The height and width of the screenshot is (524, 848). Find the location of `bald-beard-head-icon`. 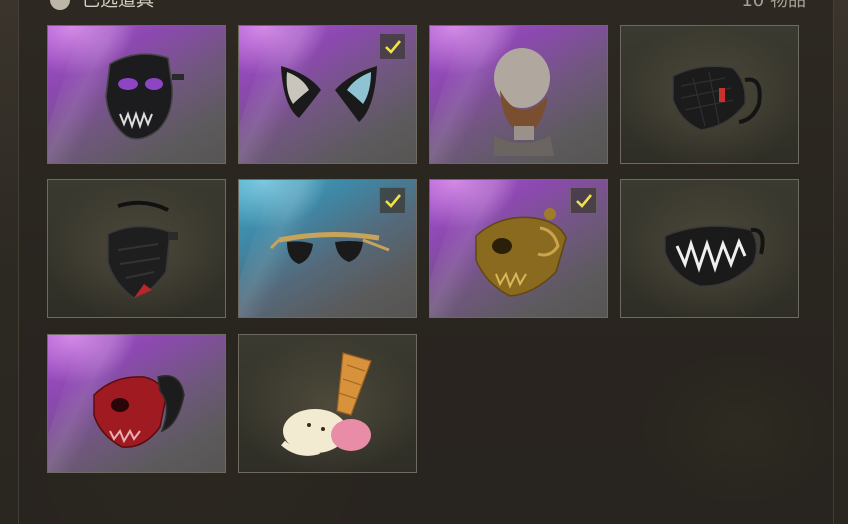

bald-beard-head-icon is located at coordinates (524, 102).